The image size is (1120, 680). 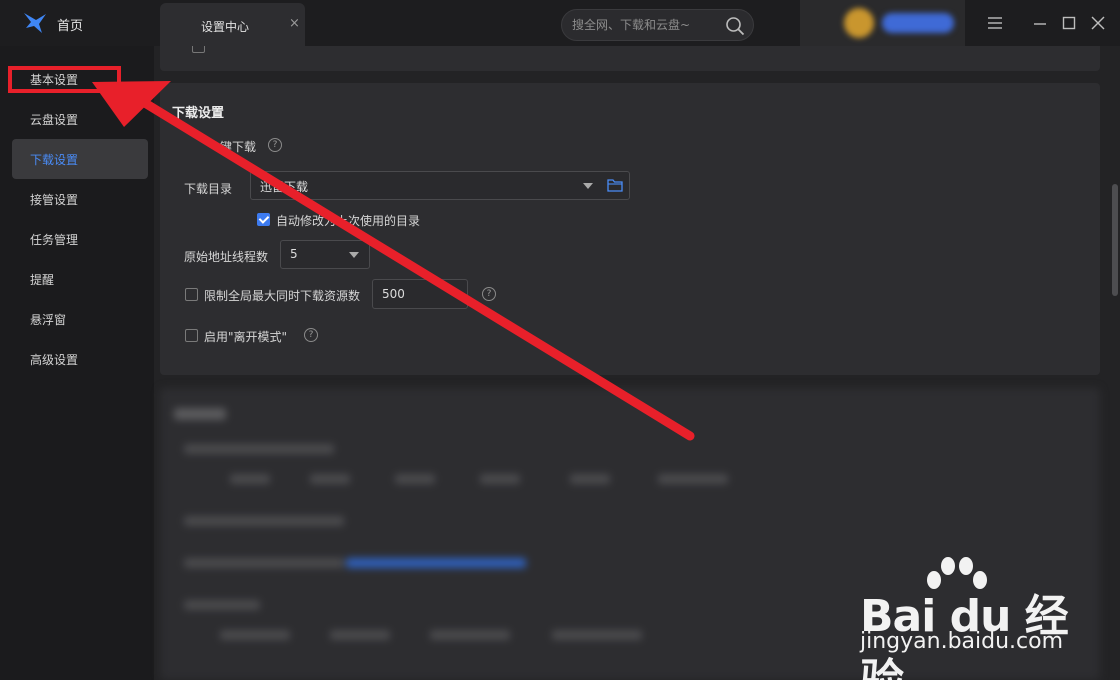 I want to click on watermark-url: jingyan.baidu.com, so click(x=962, y=641).